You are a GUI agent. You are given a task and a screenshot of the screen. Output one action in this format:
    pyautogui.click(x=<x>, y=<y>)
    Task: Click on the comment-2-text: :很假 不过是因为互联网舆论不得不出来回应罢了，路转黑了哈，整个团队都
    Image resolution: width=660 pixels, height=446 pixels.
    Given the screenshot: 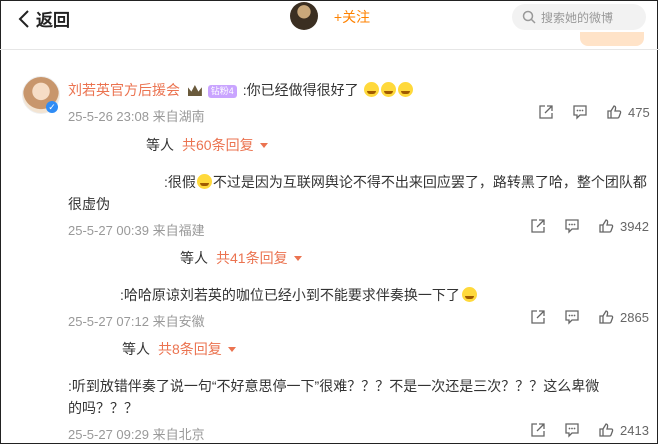 What is the action you would take?
    pyautogui.click(x=405, y=182)
    